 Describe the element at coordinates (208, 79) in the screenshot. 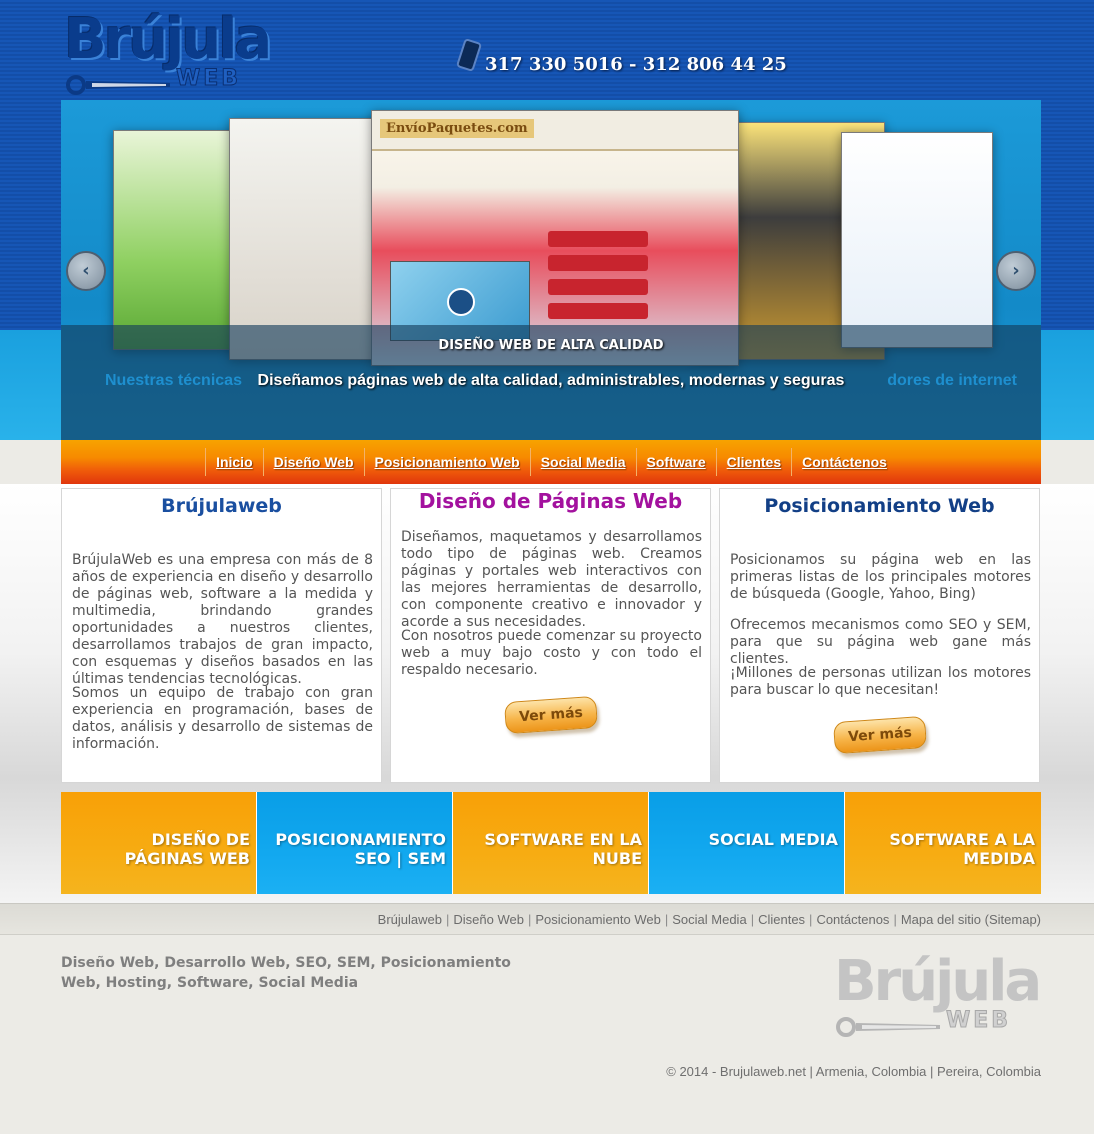

I see `logo-sub-text: WEB` at that location.